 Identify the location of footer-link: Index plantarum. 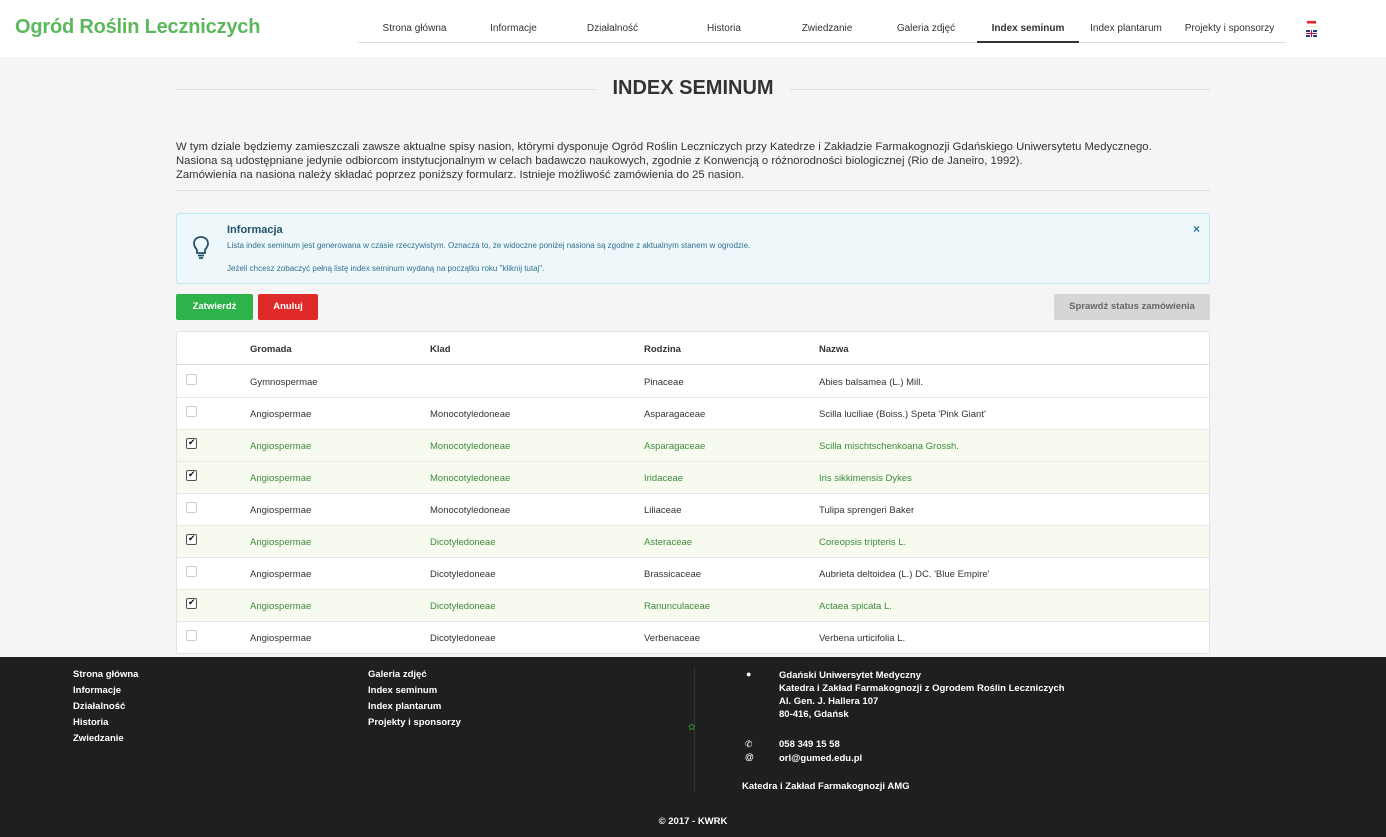
(414, 707).